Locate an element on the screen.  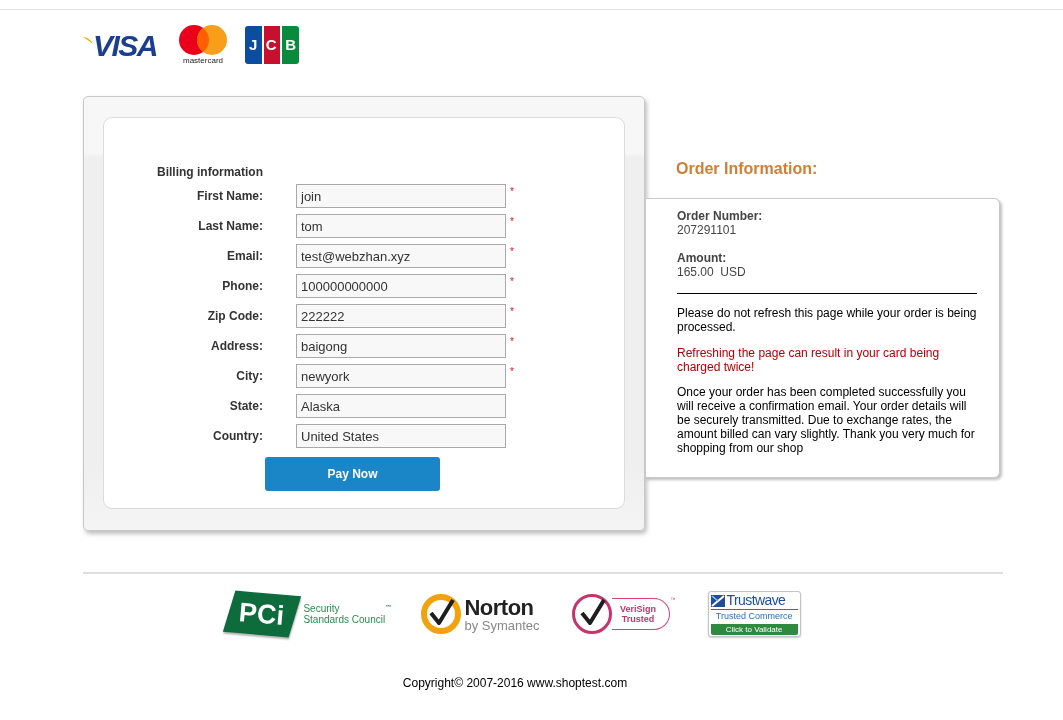
info-text: Once your order has been completed successfully you will receive a confirmation email. Your order details will be securely transmitted. Due to exchange rates, the amount billed can vary slightly. Thank you very much for shopping from our shop is located at coordinates (826, 420).